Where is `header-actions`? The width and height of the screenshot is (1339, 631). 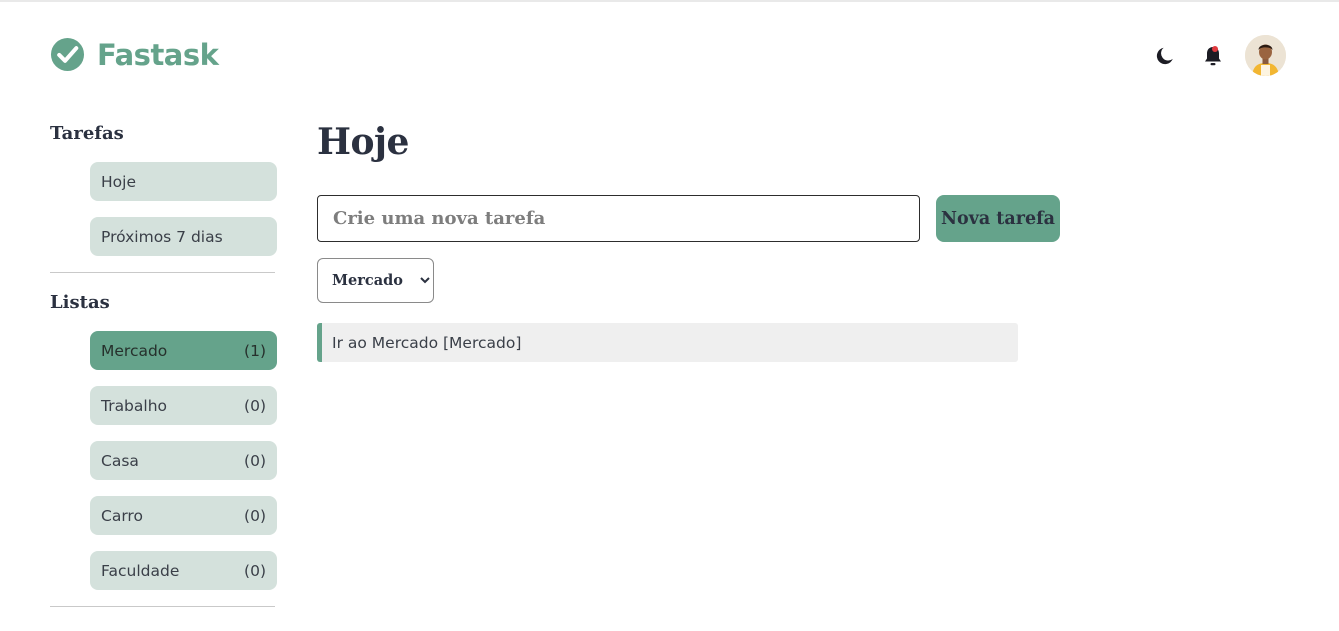 header-actions is located at coordinates (1219, 55).